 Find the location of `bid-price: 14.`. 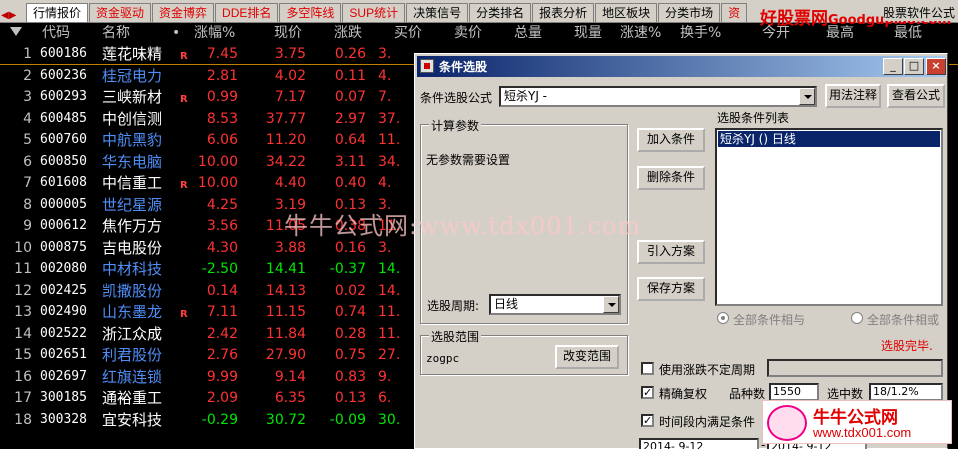

bid-price: 14. is located at coordinates (389, 290).